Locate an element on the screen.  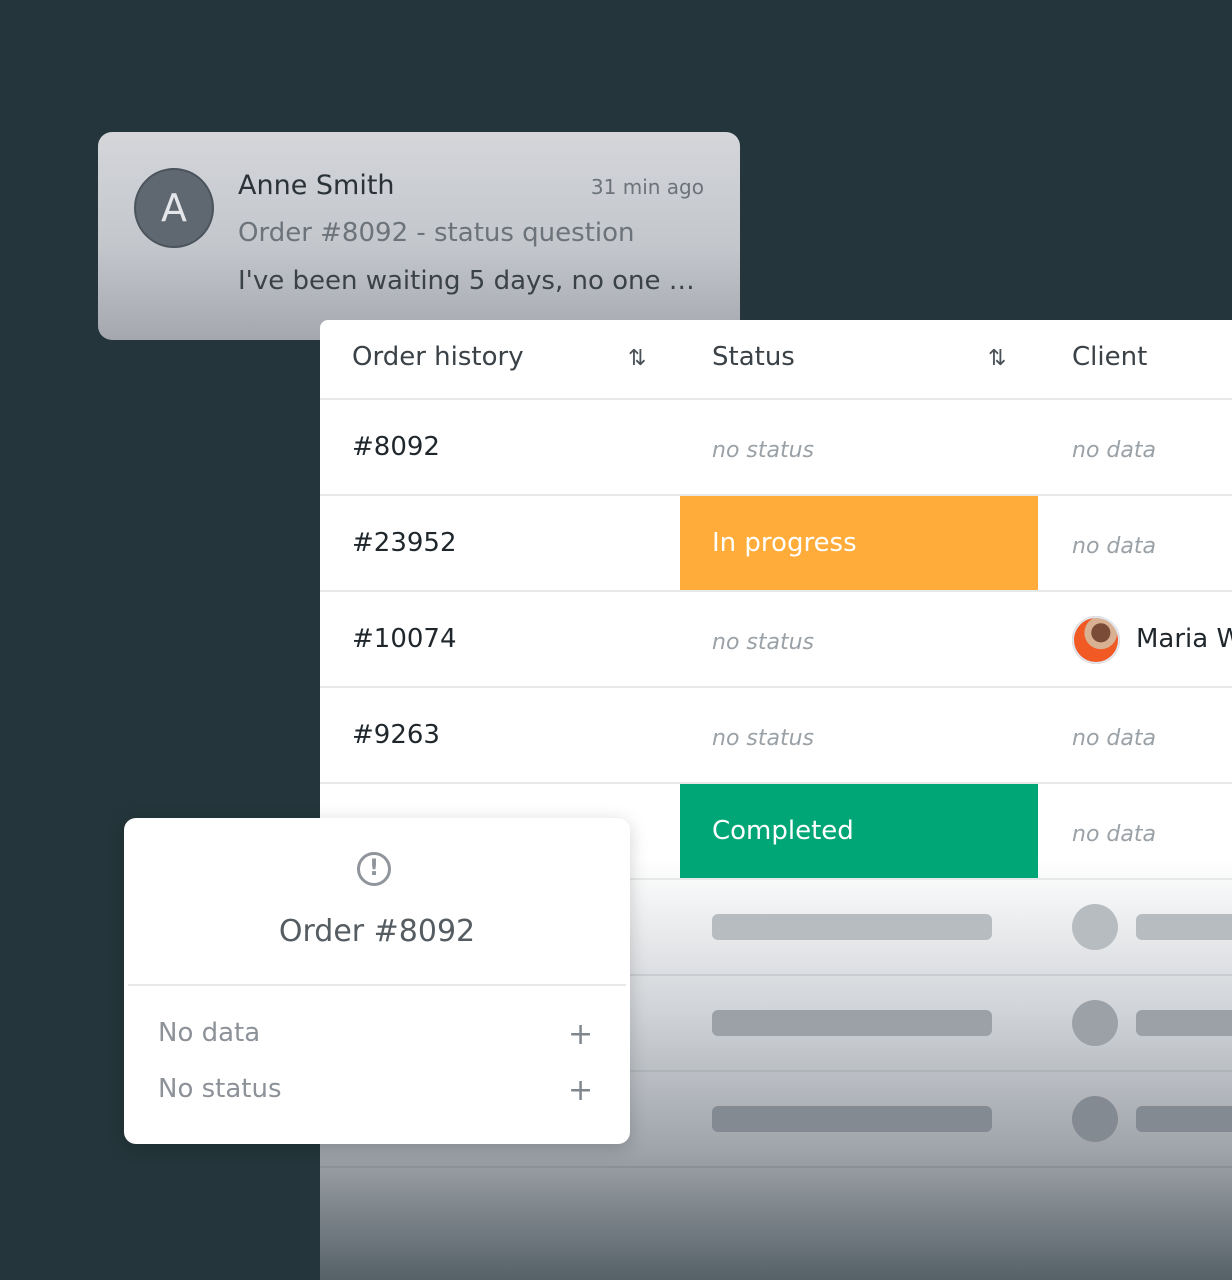
avatar: A is located at coordinates (174, 208).